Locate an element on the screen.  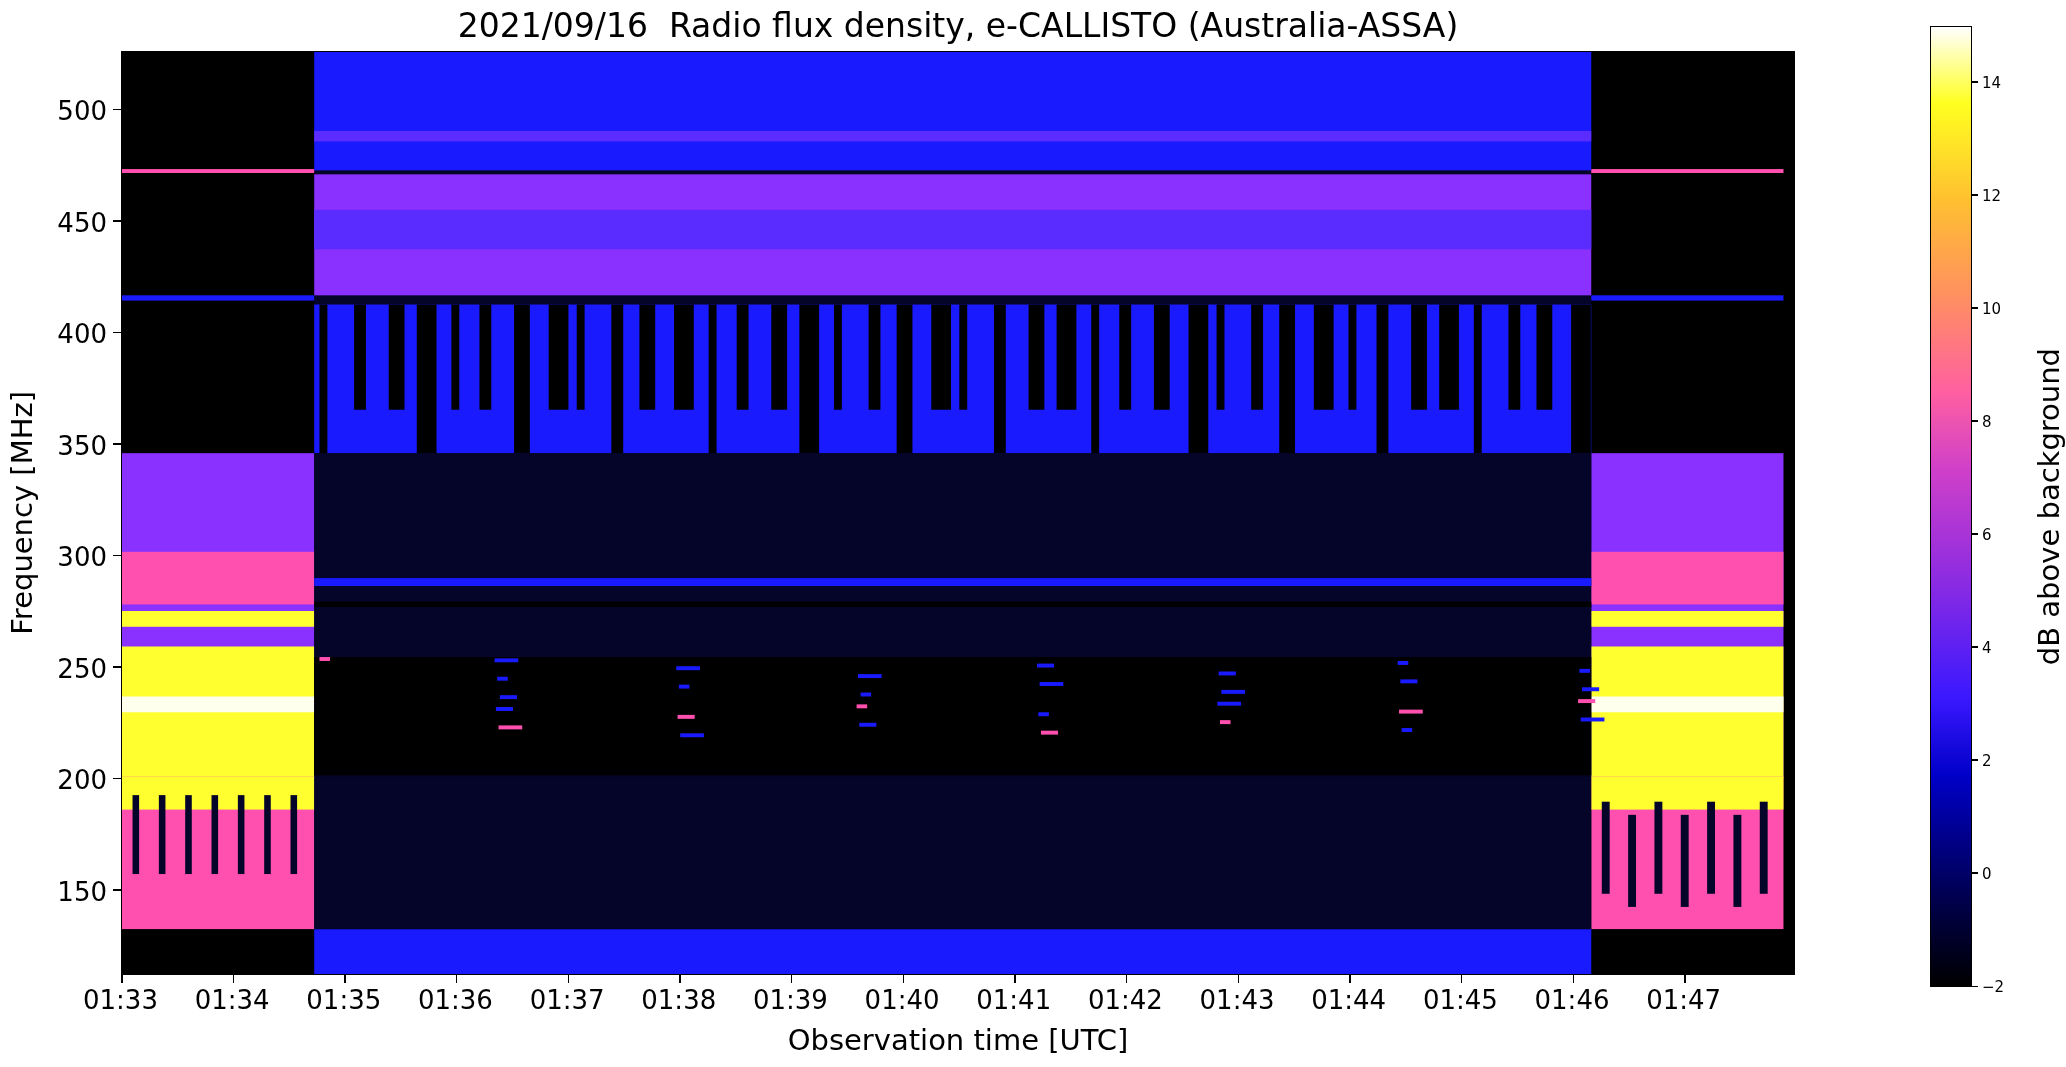
y-axis-label: Frequency [MHz] is located at coordinates (22, 513).